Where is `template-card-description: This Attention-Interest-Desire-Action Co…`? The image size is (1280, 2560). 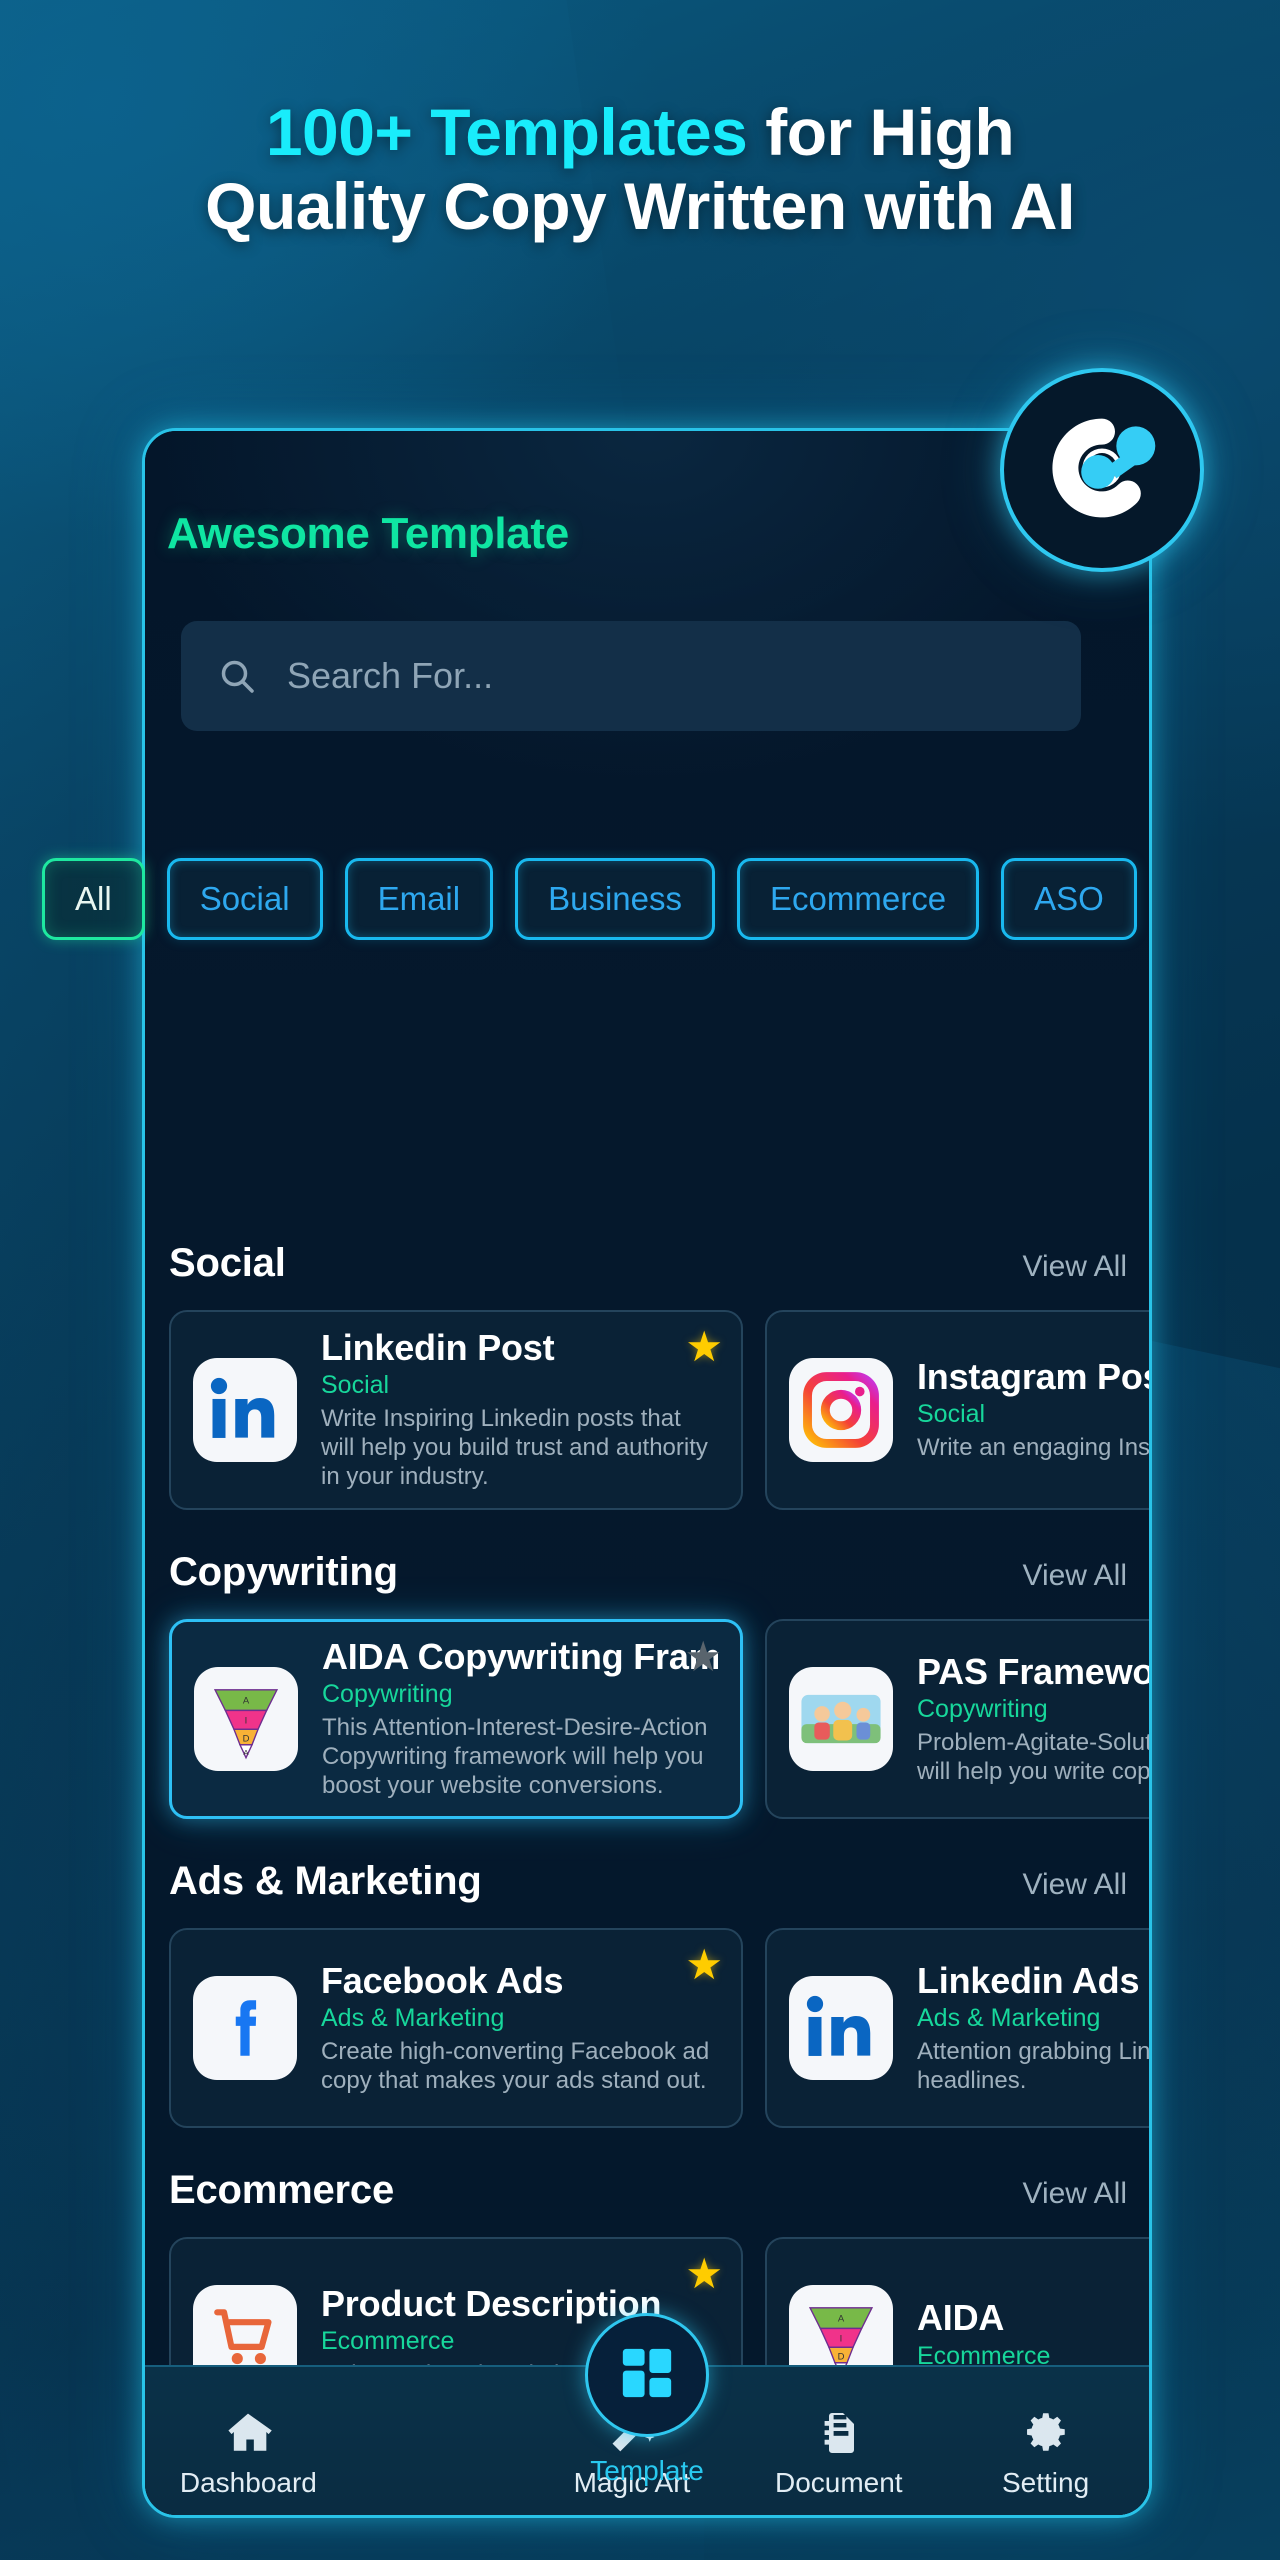 template-card-description: This Attention-Interest-Desire-Action Co… is located at coordinates (515, 1757).